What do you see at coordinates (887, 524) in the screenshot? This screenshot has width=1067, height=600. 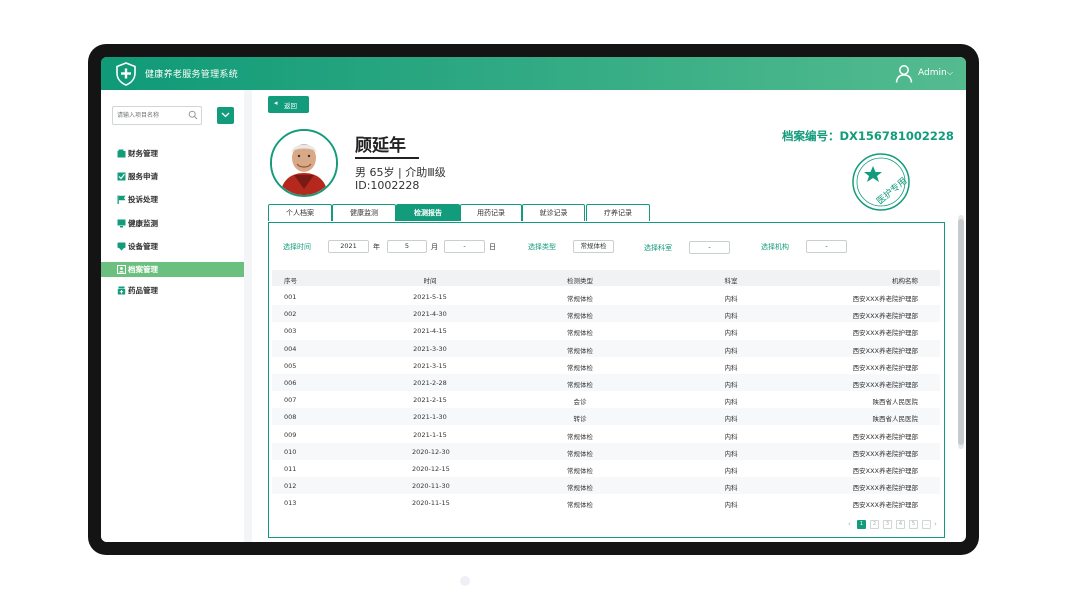 I see `page-button: 3` at bounding box center [887, 524].